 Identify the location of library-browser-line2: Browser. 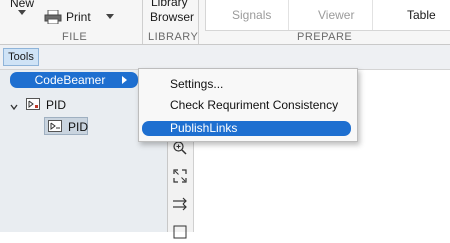
(172, 17).